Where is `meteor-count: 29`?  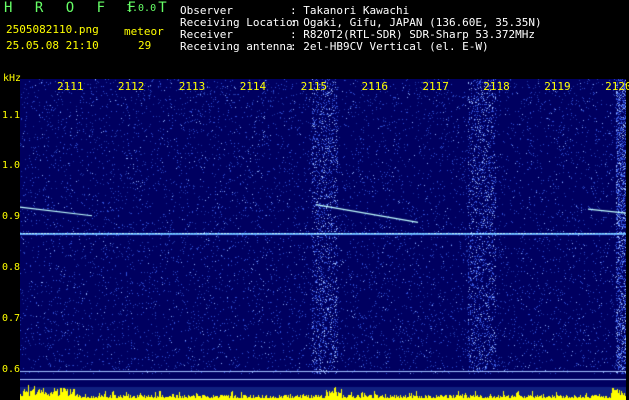
meteor-count: 29 is located at coordinates (145, 45).